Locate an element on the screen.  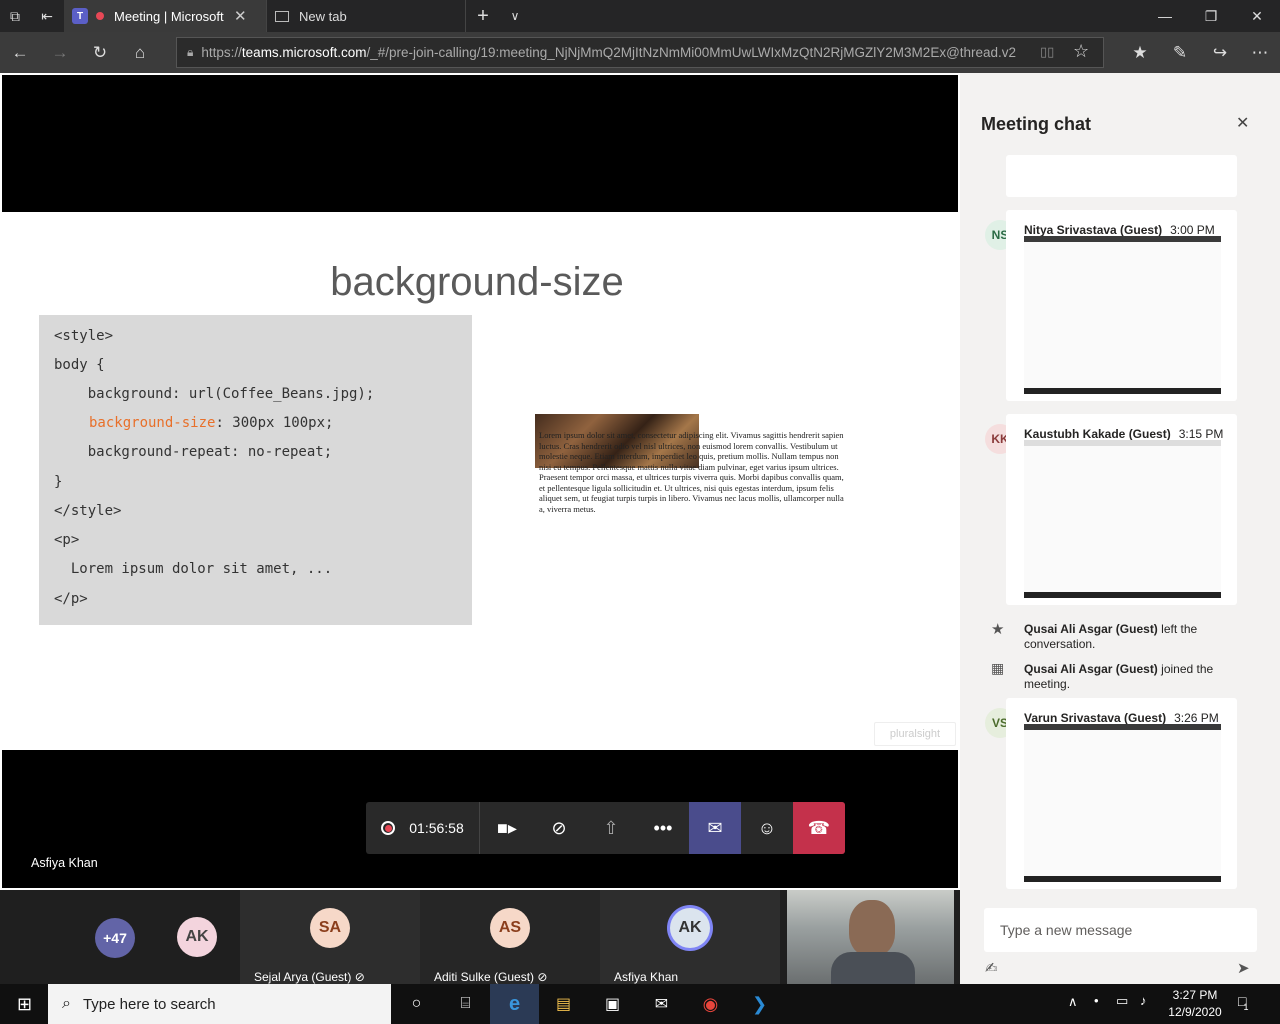
taskbar-clock: 3:27 PM 12/9/2020 is located at coordinates (1195, 1004).